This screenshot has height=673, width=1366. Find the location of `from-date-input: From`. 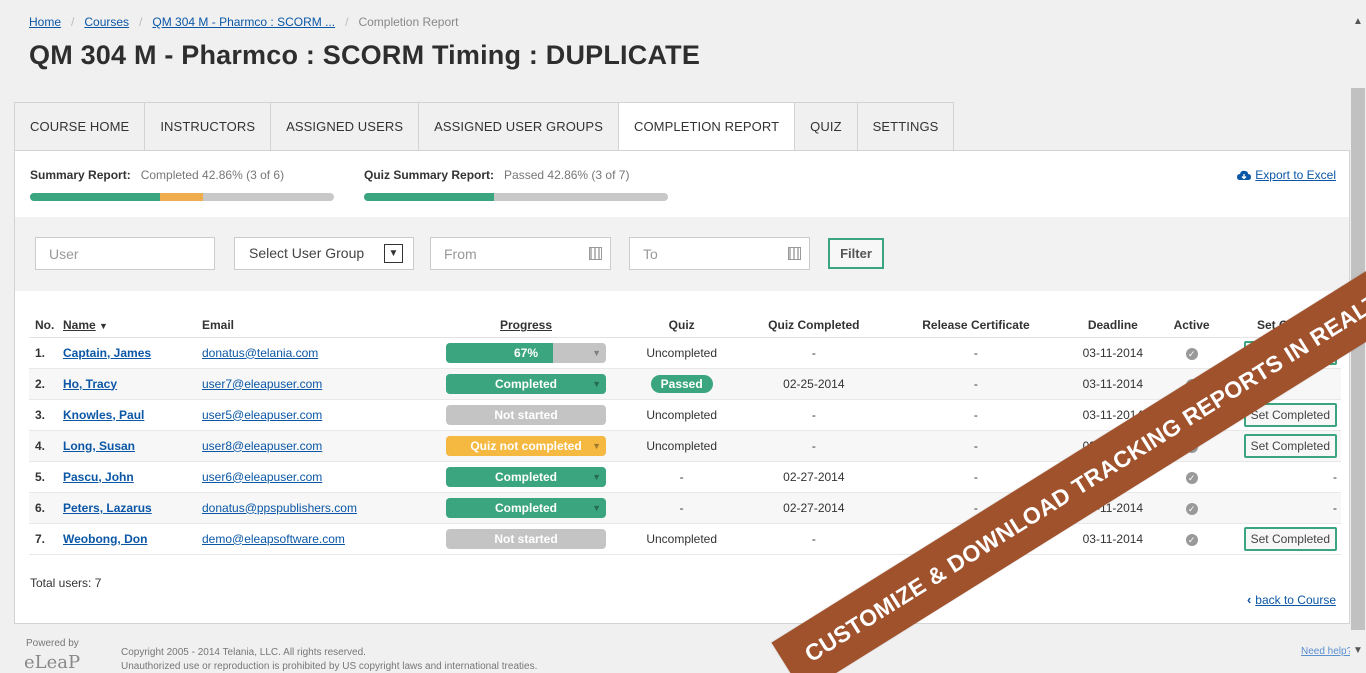

from-date-input: From is located at coordinates (520, 253).